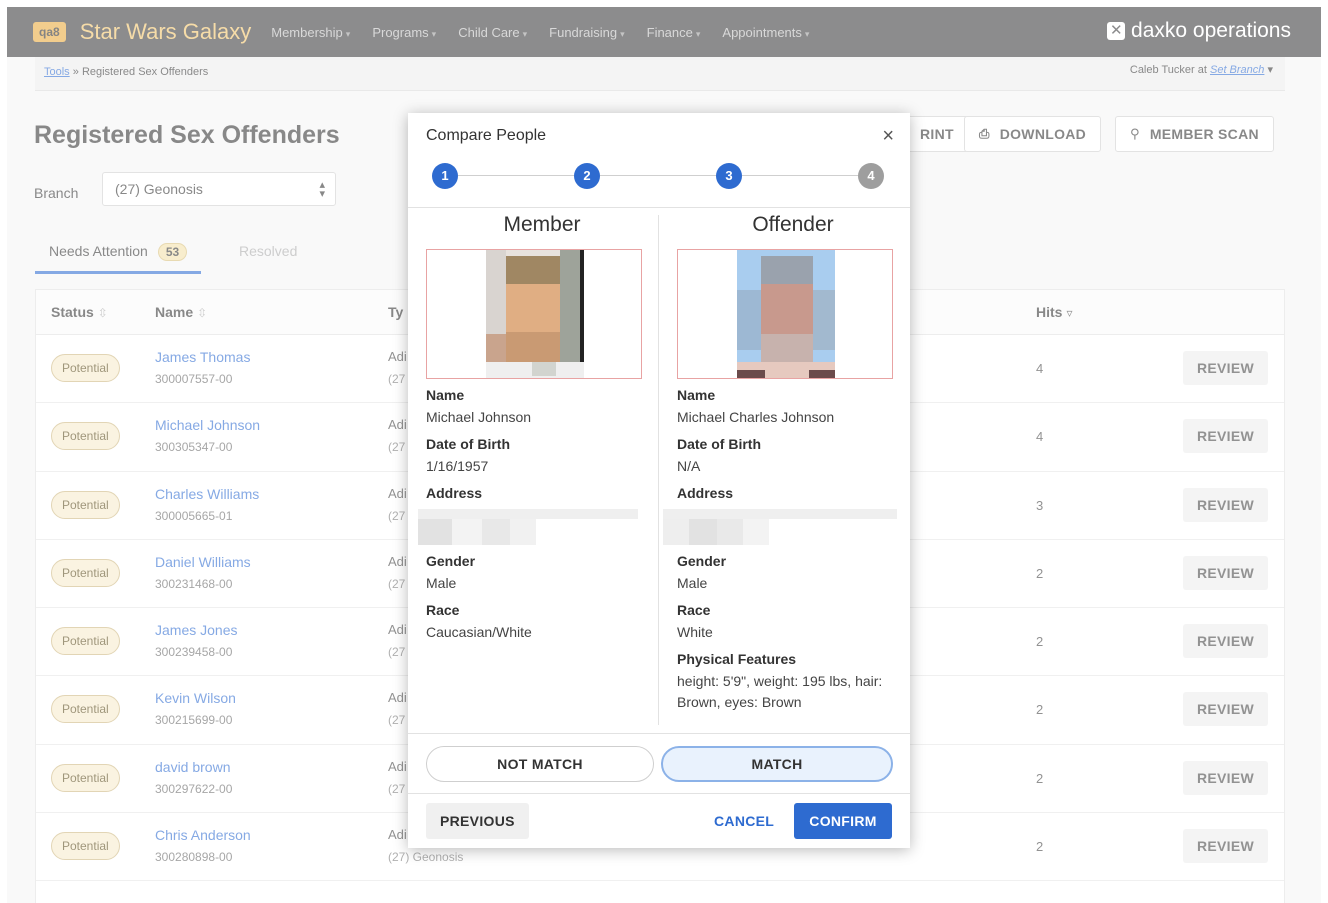 This screenshot has height=903, width=1328. Describe the element at coordinates (719, 444) in the screenshot. I see `offender-dob-label: Date of Birth` at that location.